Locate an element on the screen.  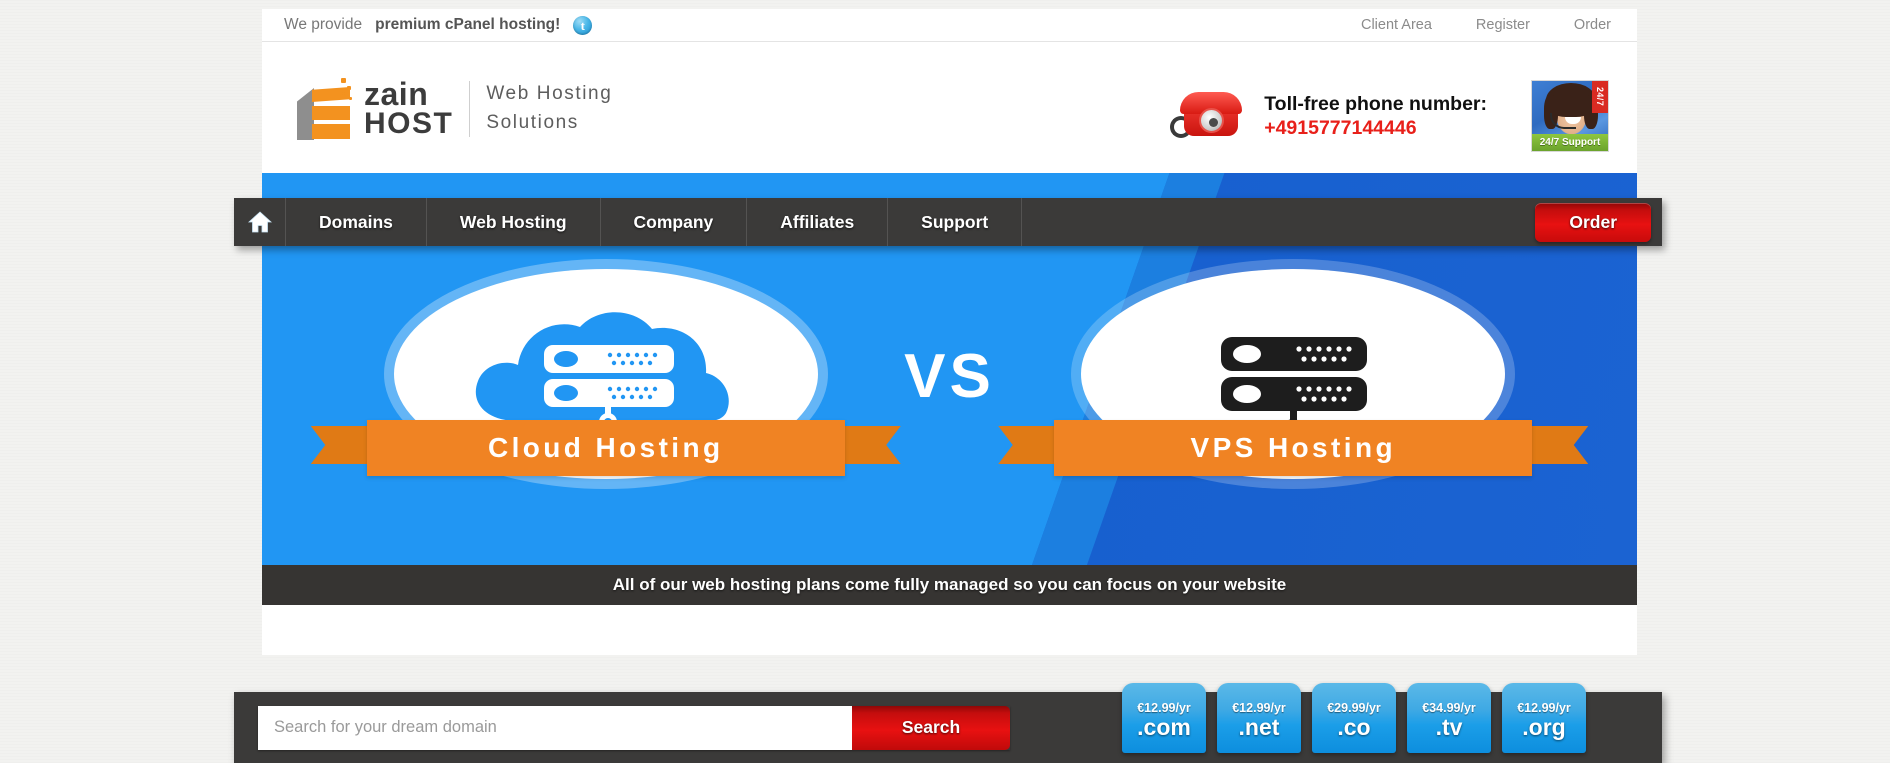
nav-item-support: Support is located at coordinates (955, 222).